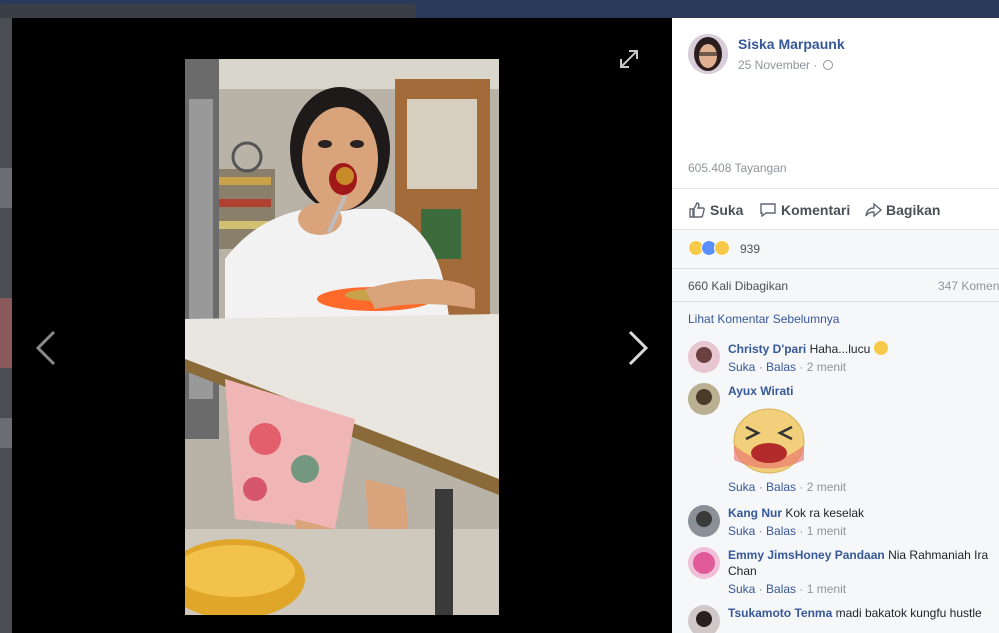  Describe the element at coordinates (629, 59) in the screenshot. I see `expand-icon` at that location.